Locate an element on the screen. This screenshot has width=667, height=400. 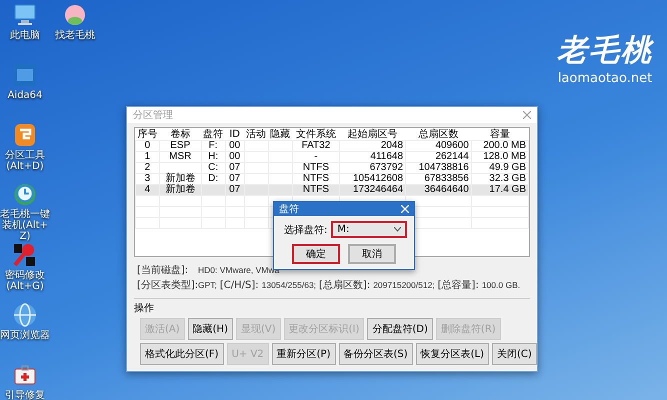
table-cell: 07 is located at coordinates (234, 168).